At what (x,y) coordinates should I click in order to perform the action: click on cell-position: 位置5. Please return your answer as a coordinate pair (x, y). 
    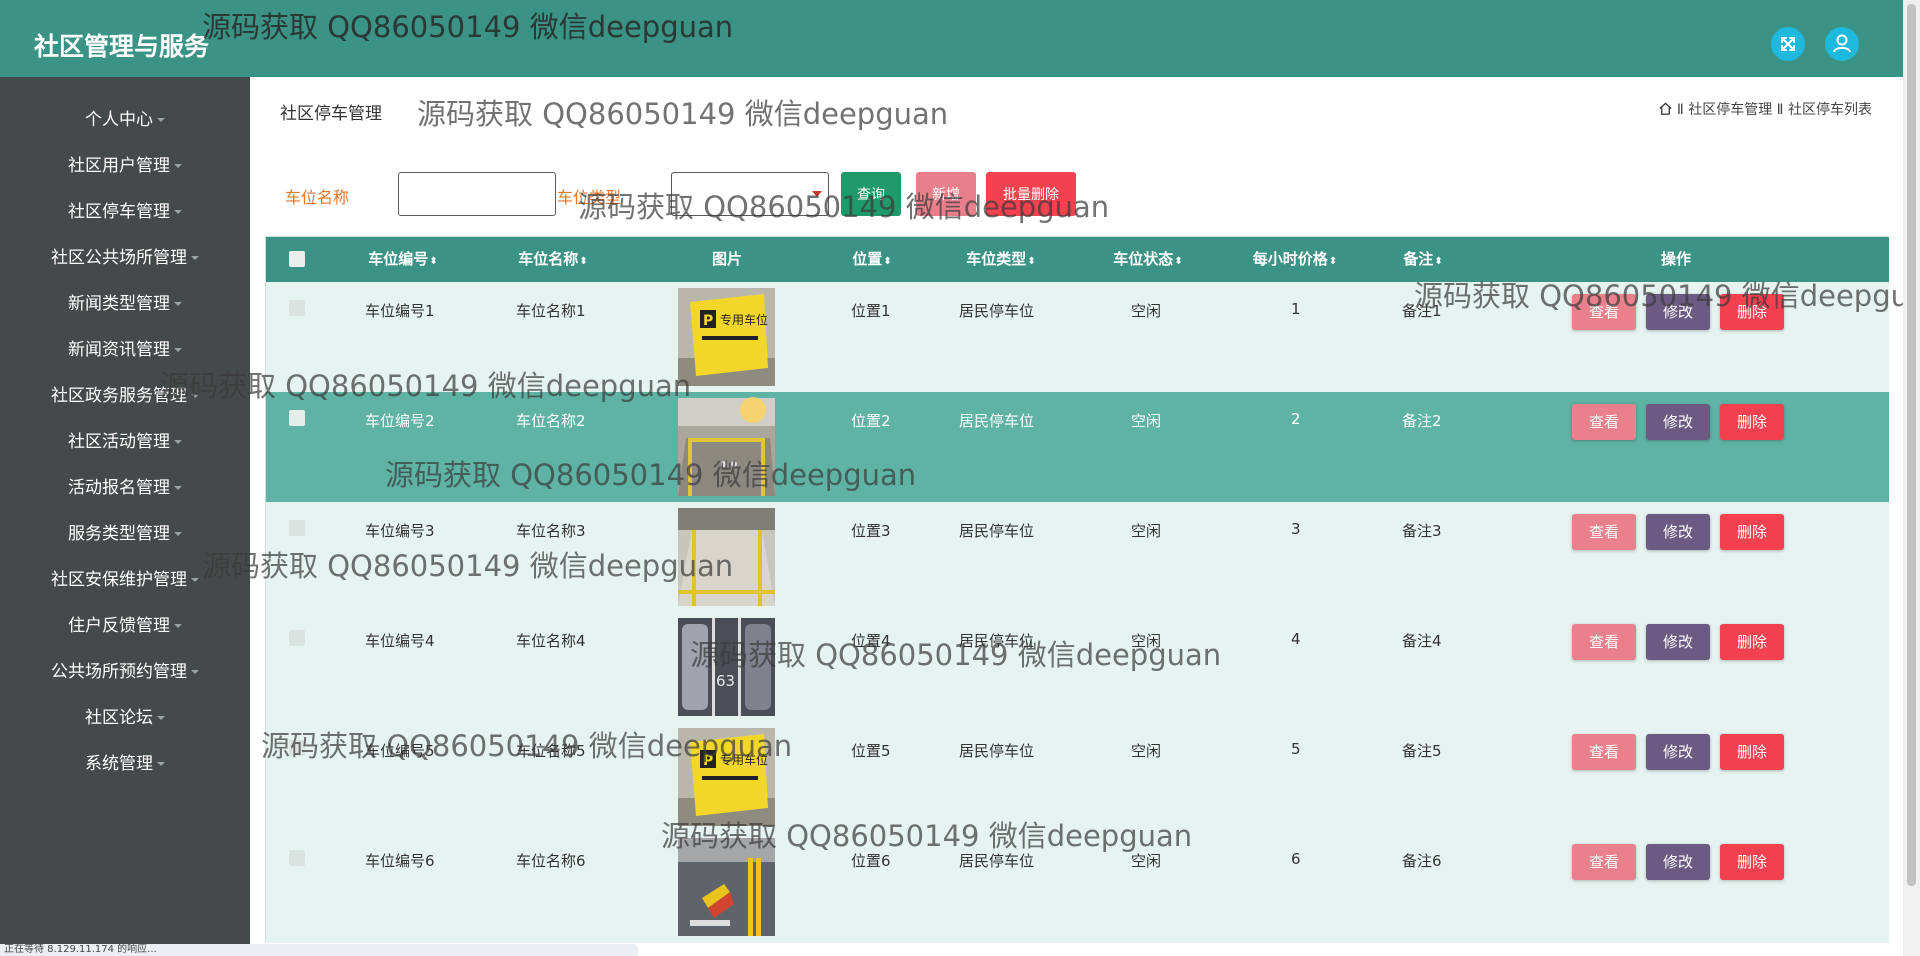
    Looking at the image, I should click on (871, 751).